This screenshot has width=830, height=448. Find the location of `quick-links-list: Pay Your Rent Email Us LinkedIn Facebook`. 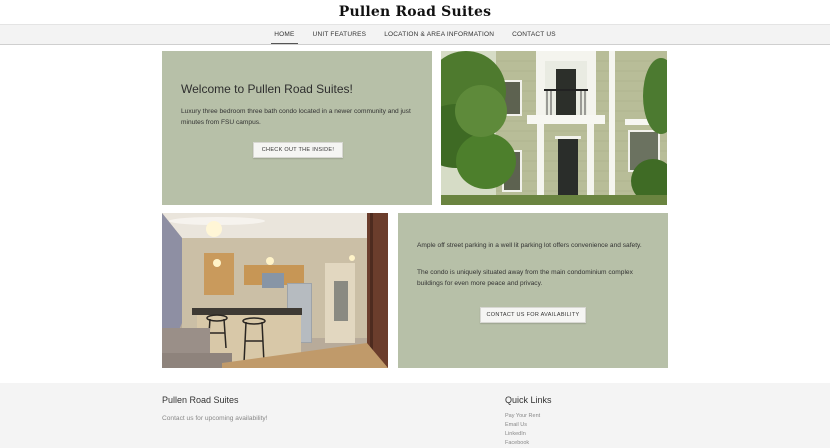

quick-links-list: Pay Your Rent Email Us LinkedIn Facebook is located at coordinates (522, 430).